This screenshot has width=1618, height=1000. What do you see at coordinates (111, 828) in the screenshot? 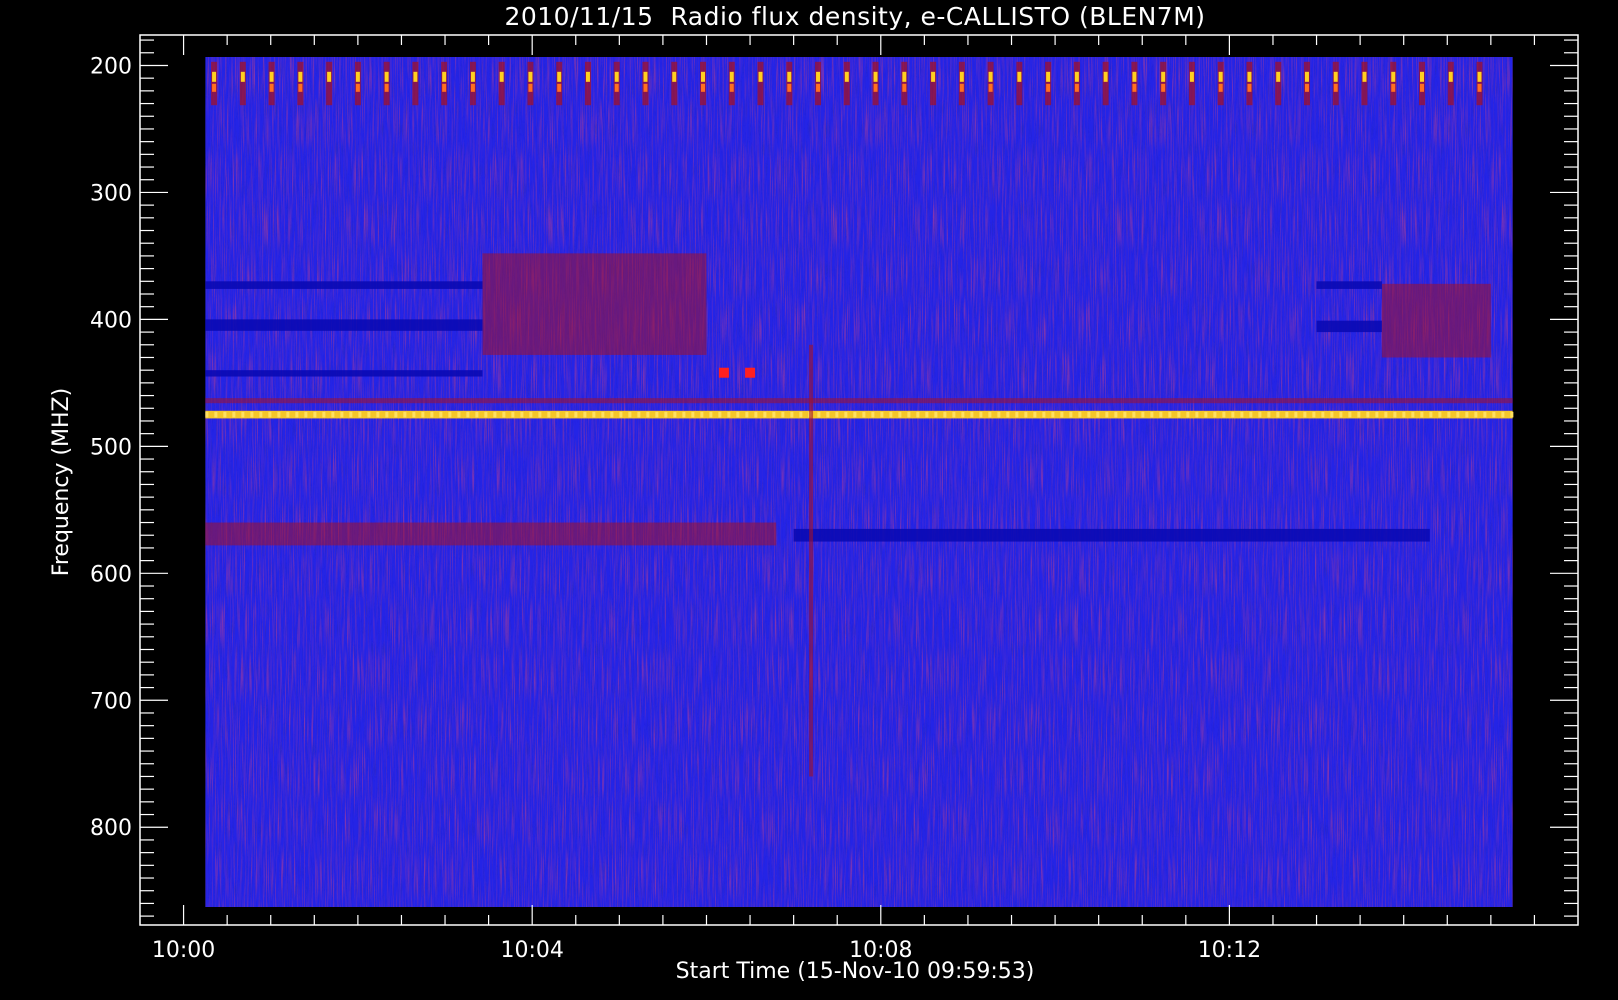
I see `y-tick-label: 800` at bounding box center [111, 828].